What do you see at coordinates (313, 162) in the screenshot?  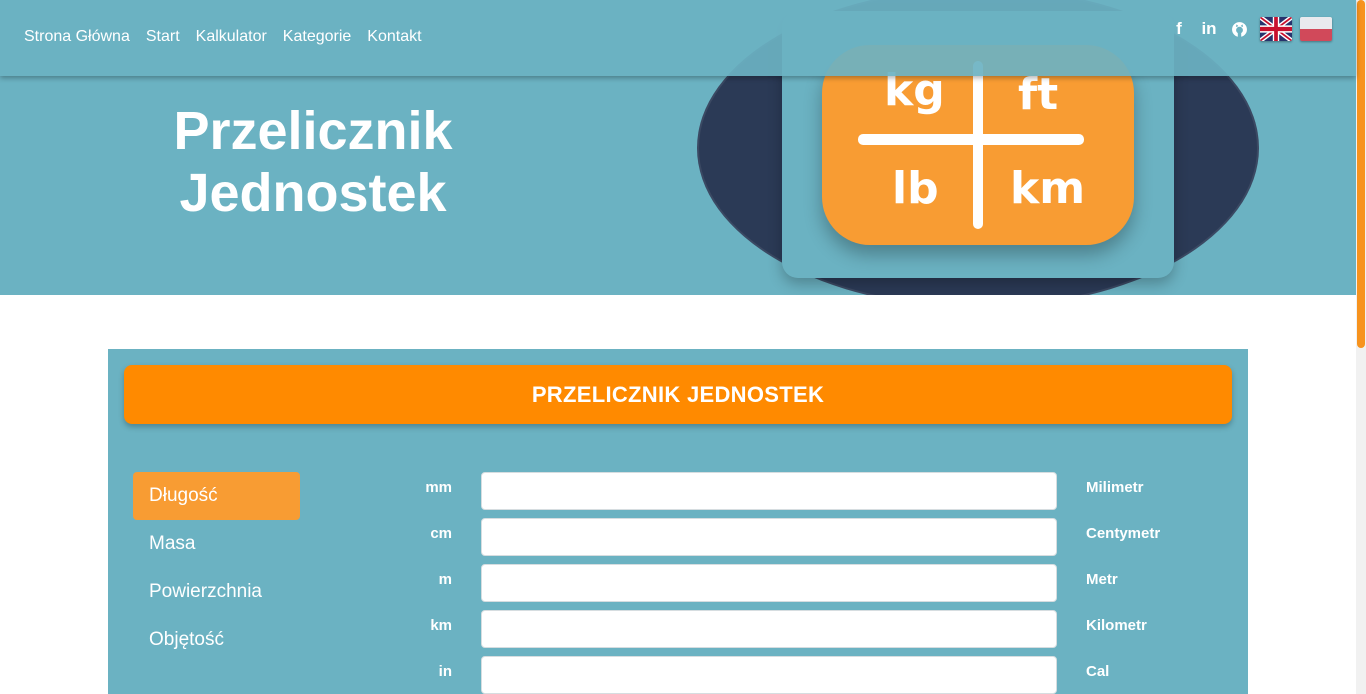 I see `page-title: Przelicznik Jednostek` at bounding box center [313, 162].